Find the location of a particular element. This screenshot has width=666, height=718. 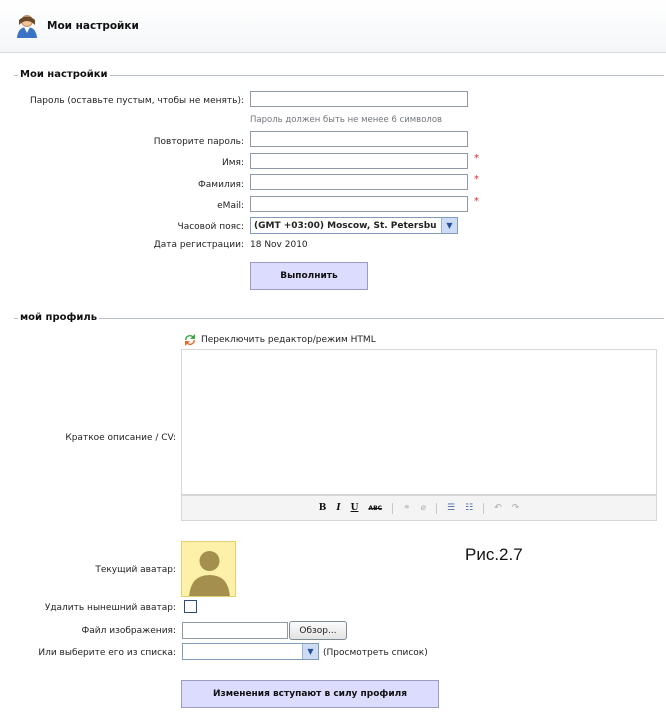

submit-button: Выполнить is located at coordinates (309, 276).